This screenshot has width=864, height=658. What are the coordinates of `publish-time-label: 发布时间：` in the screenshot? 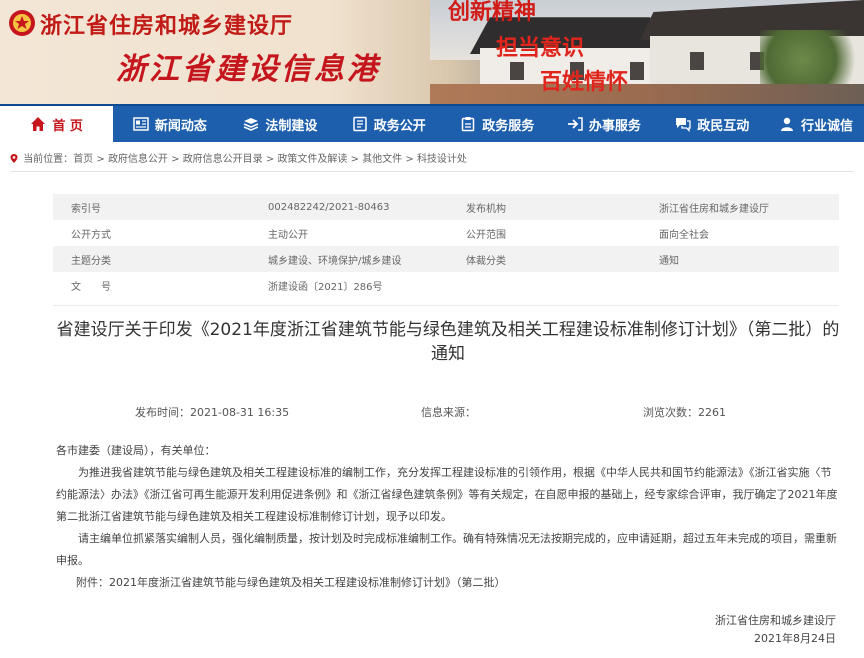 It's located at (162, 412).